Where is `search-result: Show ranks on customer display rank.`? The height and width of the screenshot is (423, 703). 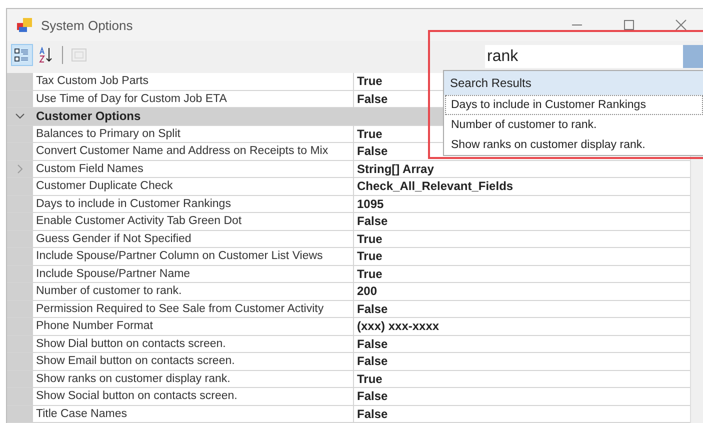 search-result: Show ranks on customer display rank. is located at coordinates (574, 145).